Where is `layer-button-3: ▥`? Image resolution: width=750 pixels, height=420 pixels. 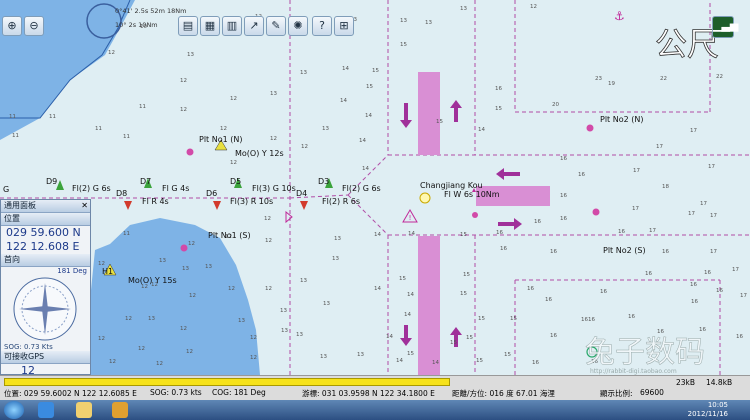 layer-button-3: ▥ is located at coordinates (232, 26).